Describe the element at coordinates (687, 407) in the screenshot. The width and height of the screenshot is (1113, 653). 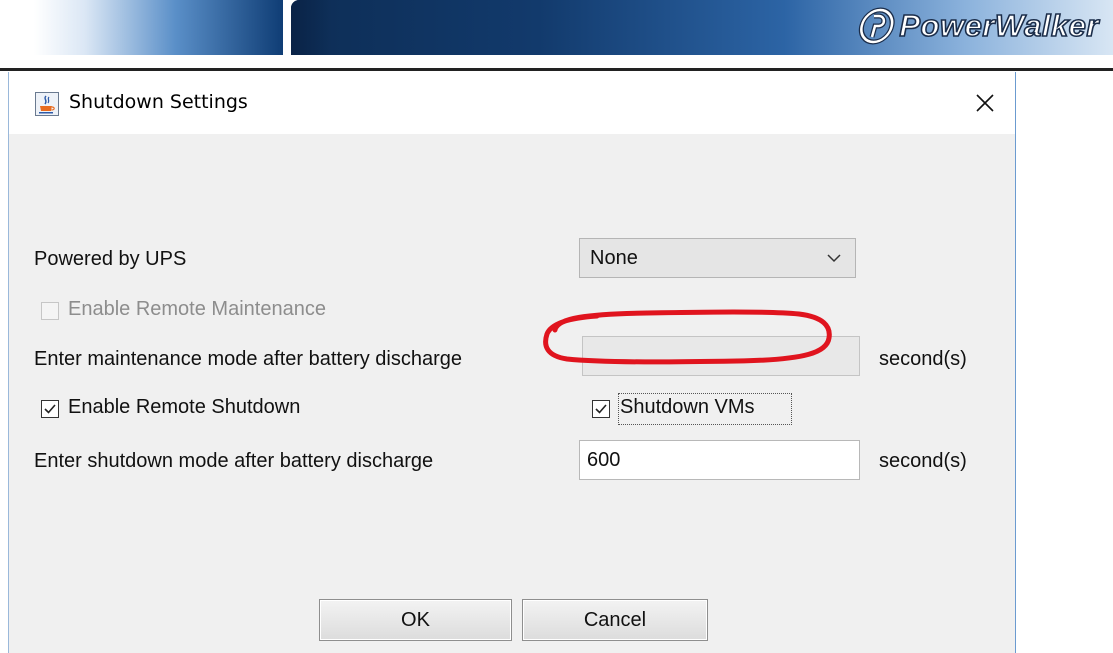
I see `shutdown-vms-label: Shutdown VMs` at that location.